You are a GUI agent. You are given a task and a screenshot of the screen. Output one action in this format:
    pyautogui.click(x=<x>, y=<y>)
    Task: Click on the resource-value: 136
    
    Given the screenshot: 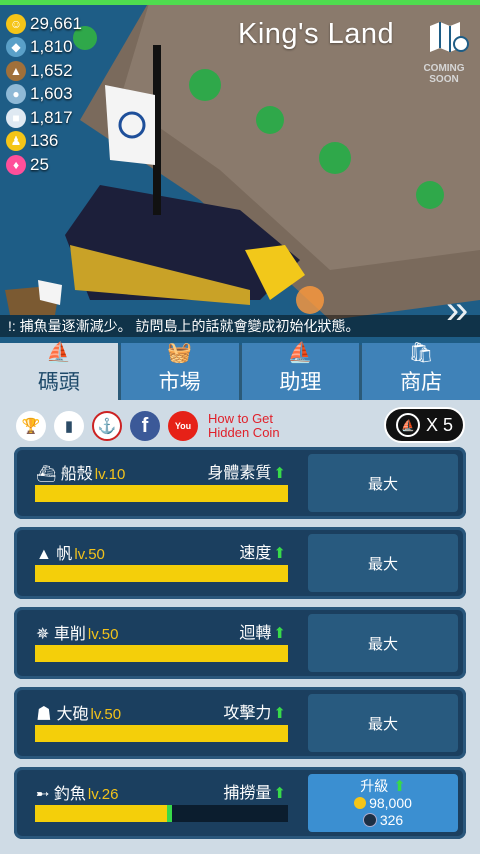 What is the action you would take?
    pyautogui.click(x=44, y=141)
    